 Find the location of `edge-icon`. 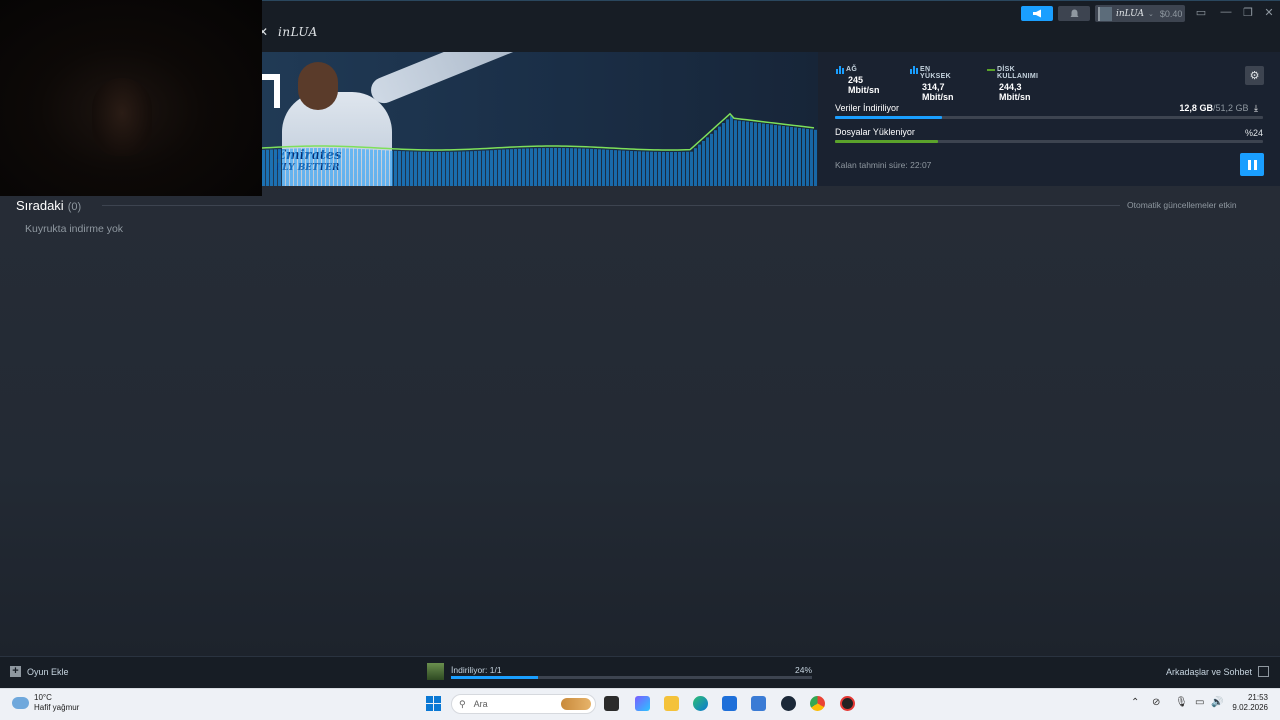

edge-icon is located at coordinates (700, 703).